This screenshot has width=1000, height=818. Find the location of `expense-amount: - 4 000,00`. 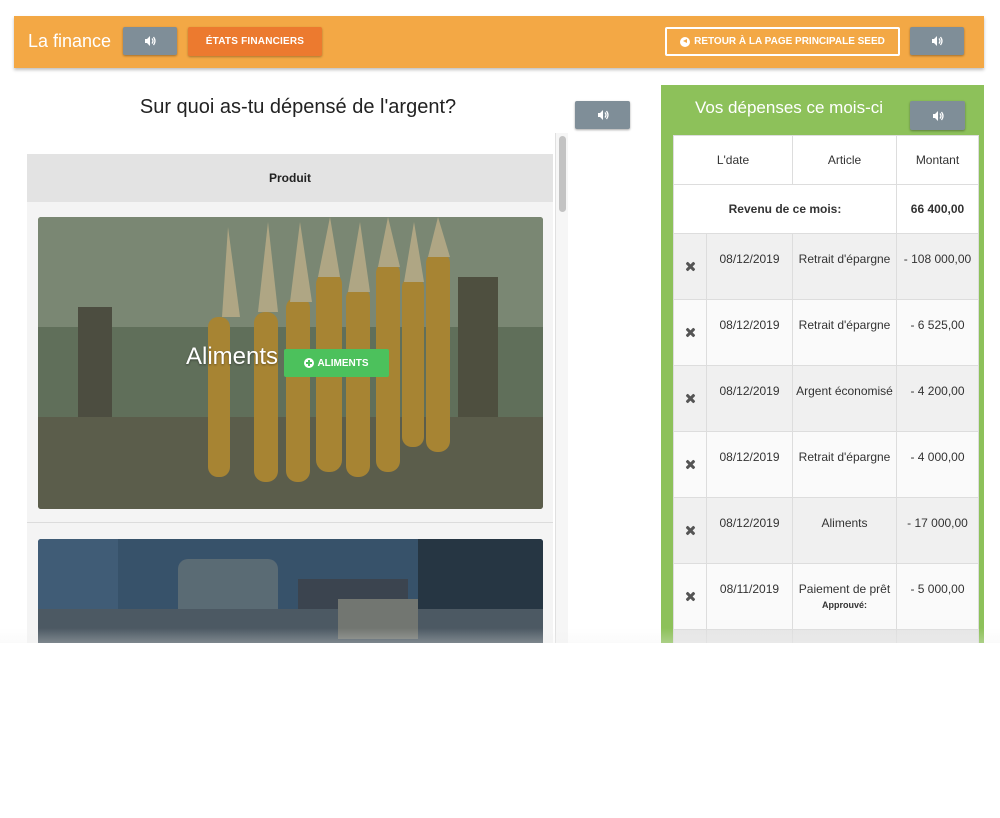

expense-amount: - 4 000,00 is located at coordinates (937, 464).